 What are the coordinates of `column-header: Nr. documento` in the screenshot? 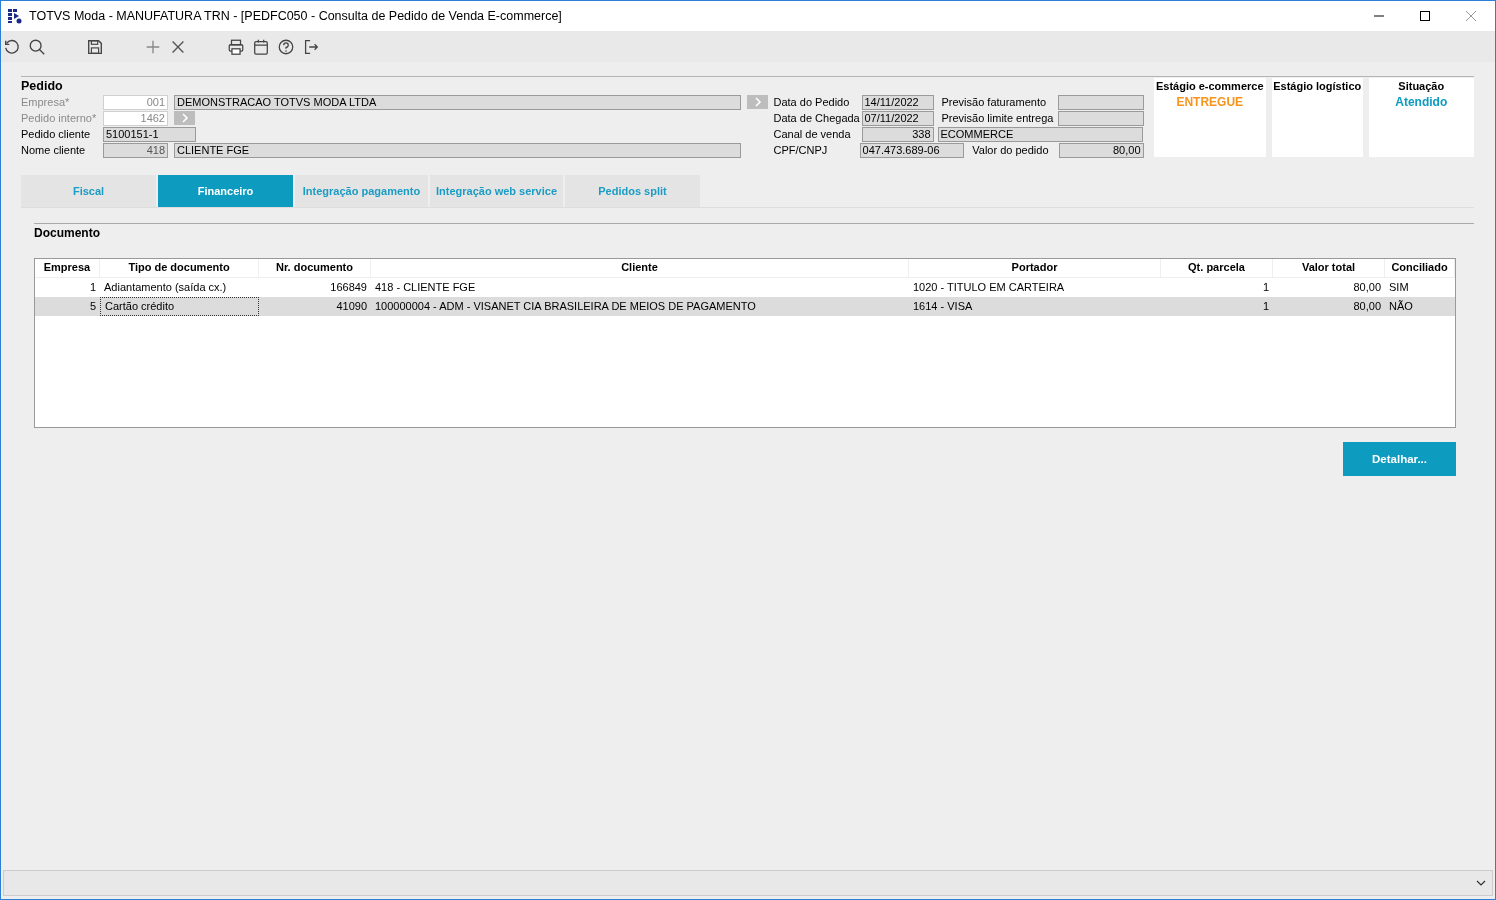 It's located at (315, 268).